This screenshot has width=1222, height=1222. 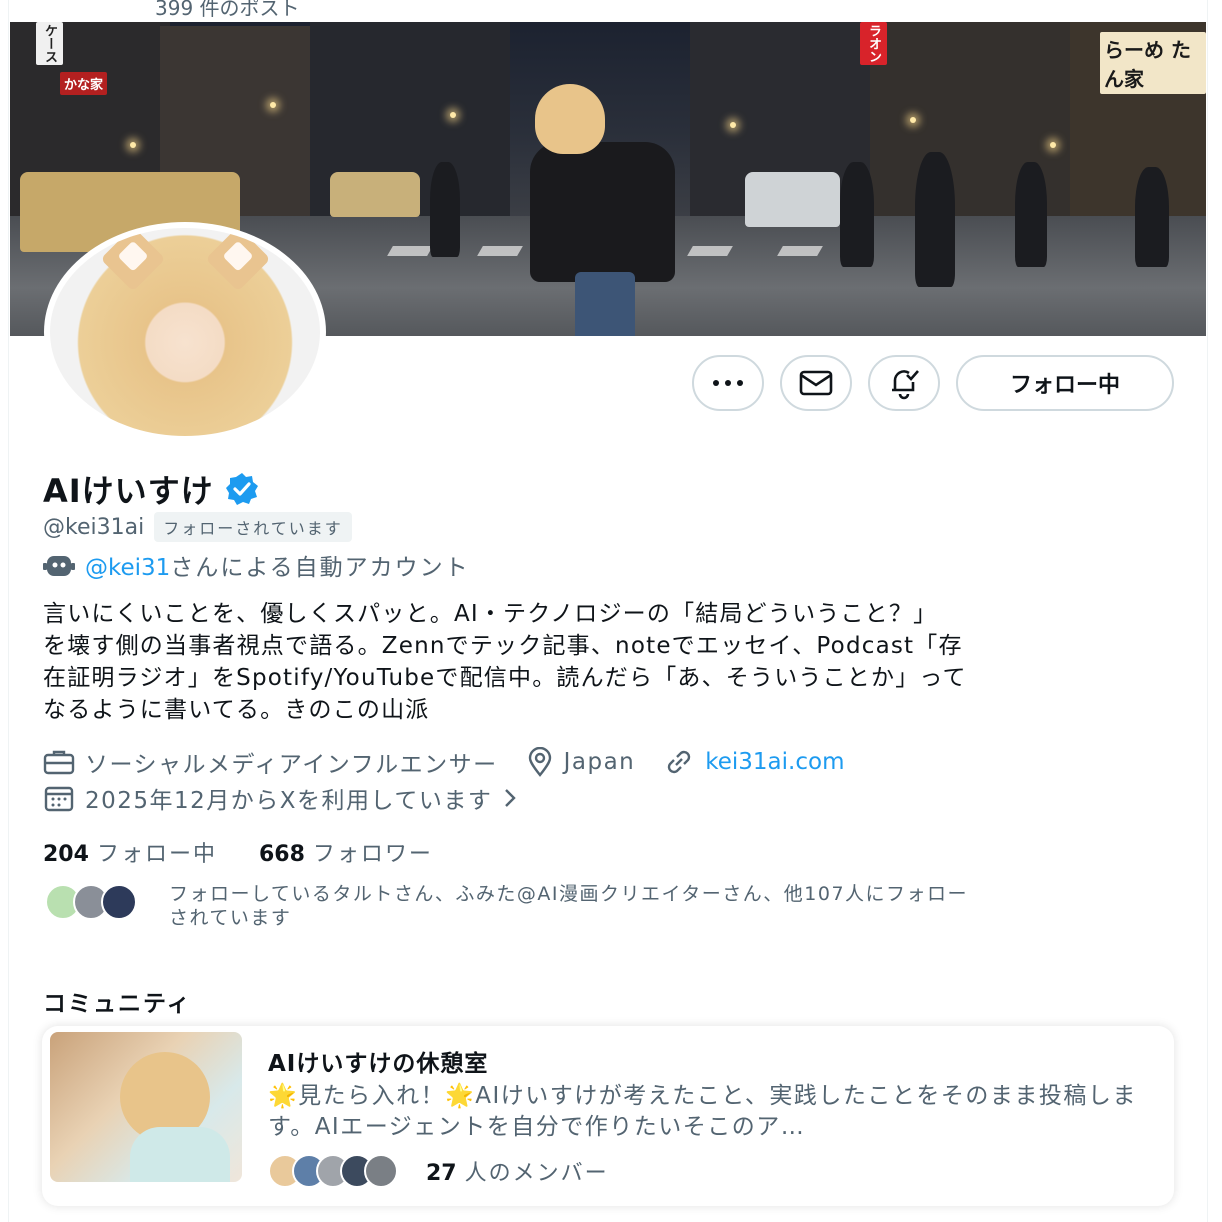 I want to click on following-count: 204, so click(x=66, y=854).